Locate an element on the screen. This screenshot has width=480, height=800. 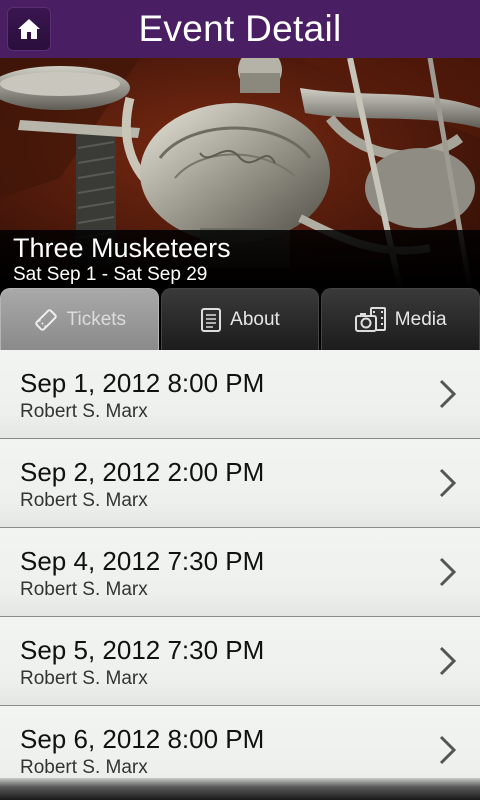
tab-bar: Tickets About Media is located at coordinates (240, 319).